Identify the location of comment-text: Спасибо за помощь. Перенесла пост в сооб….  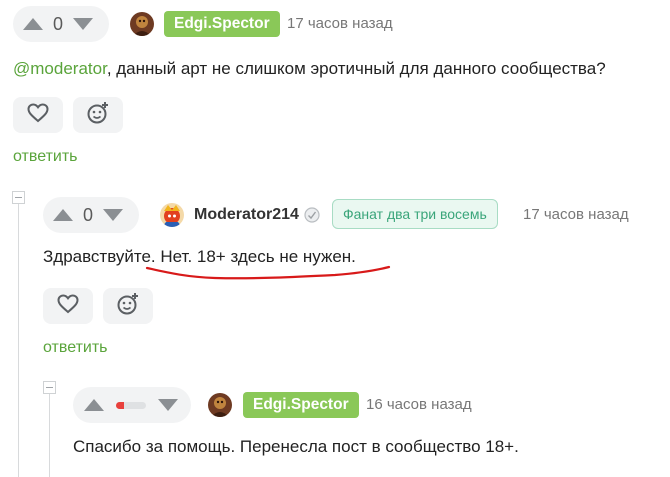
(296, 446).